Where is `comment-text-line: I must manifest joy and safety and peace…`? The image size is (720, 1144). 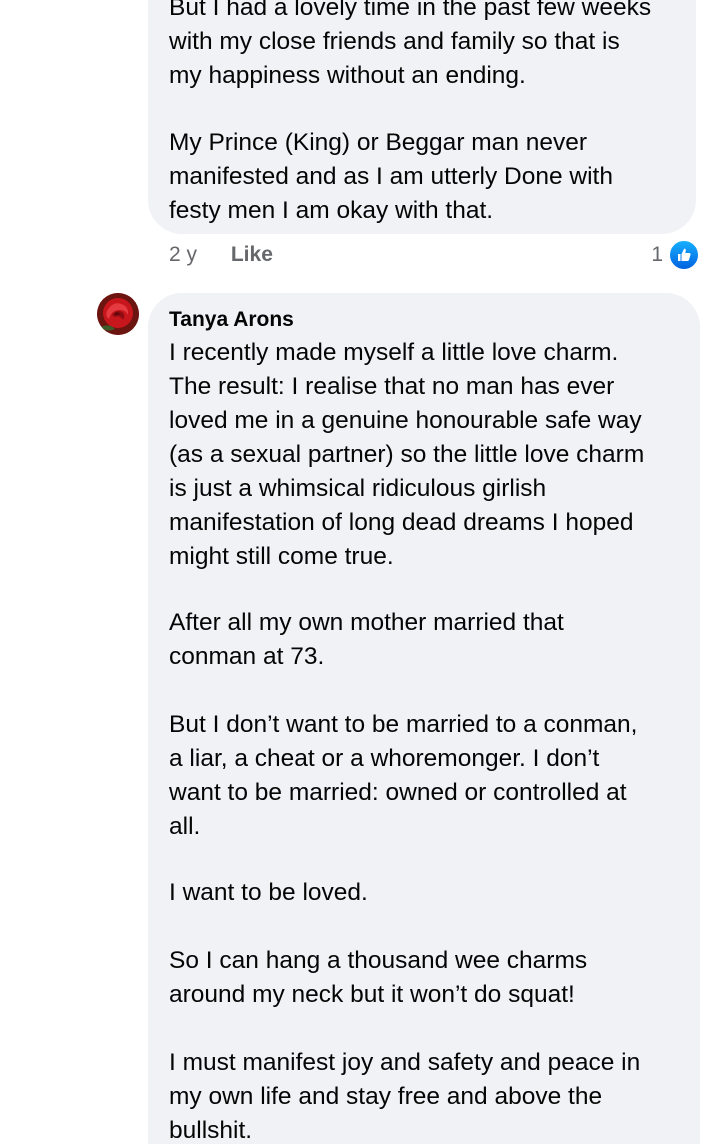
comment-text-line: I must manifest joy and safety and peace… is located at coordinates (405, 1062).